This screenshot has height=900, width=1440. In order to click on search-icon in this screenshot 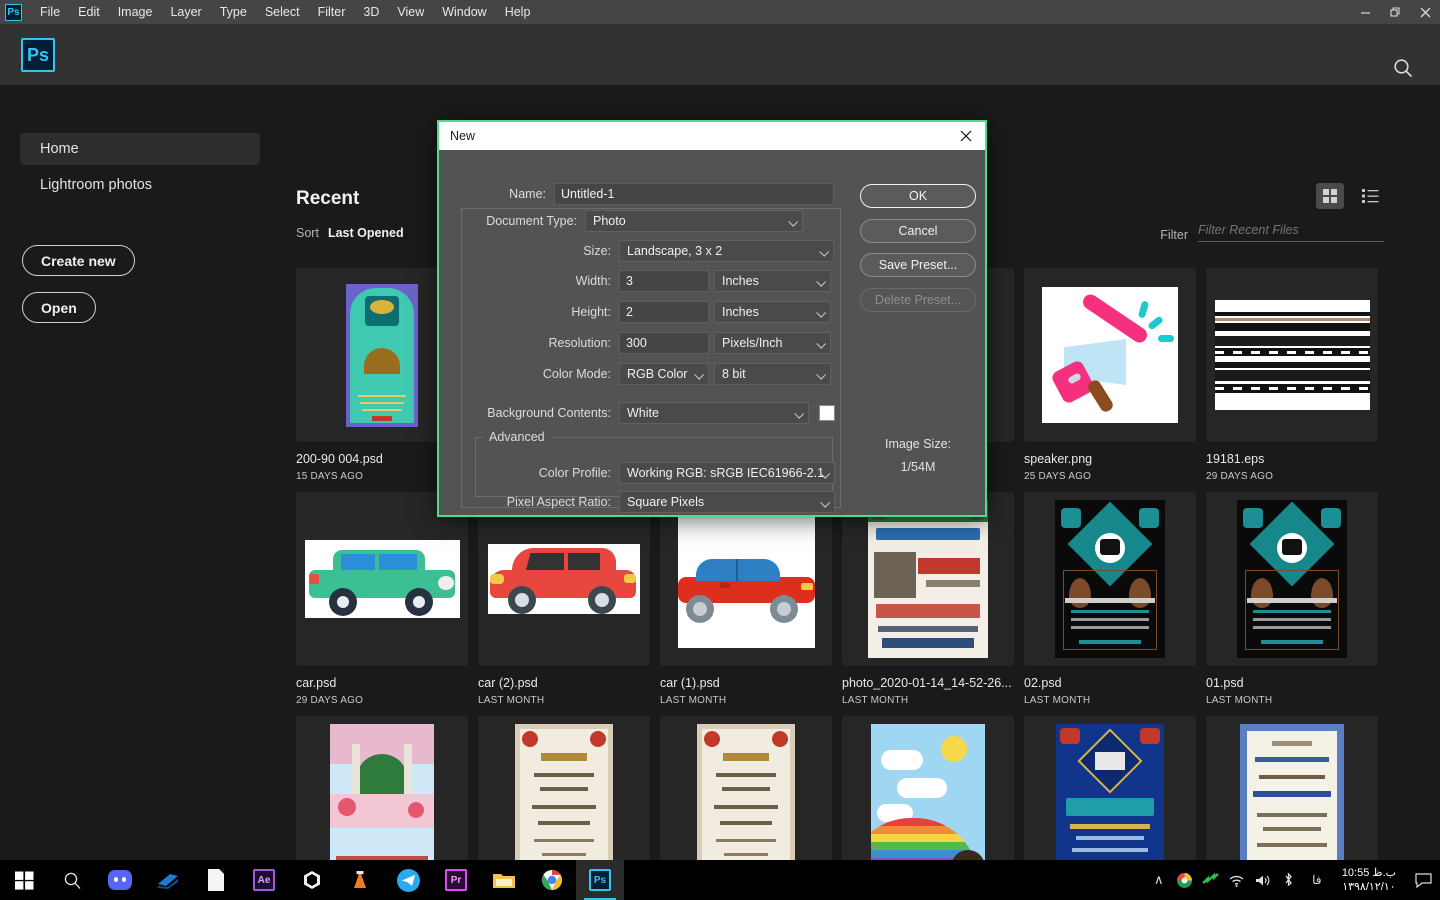, I will do `click(1403, 68)`.